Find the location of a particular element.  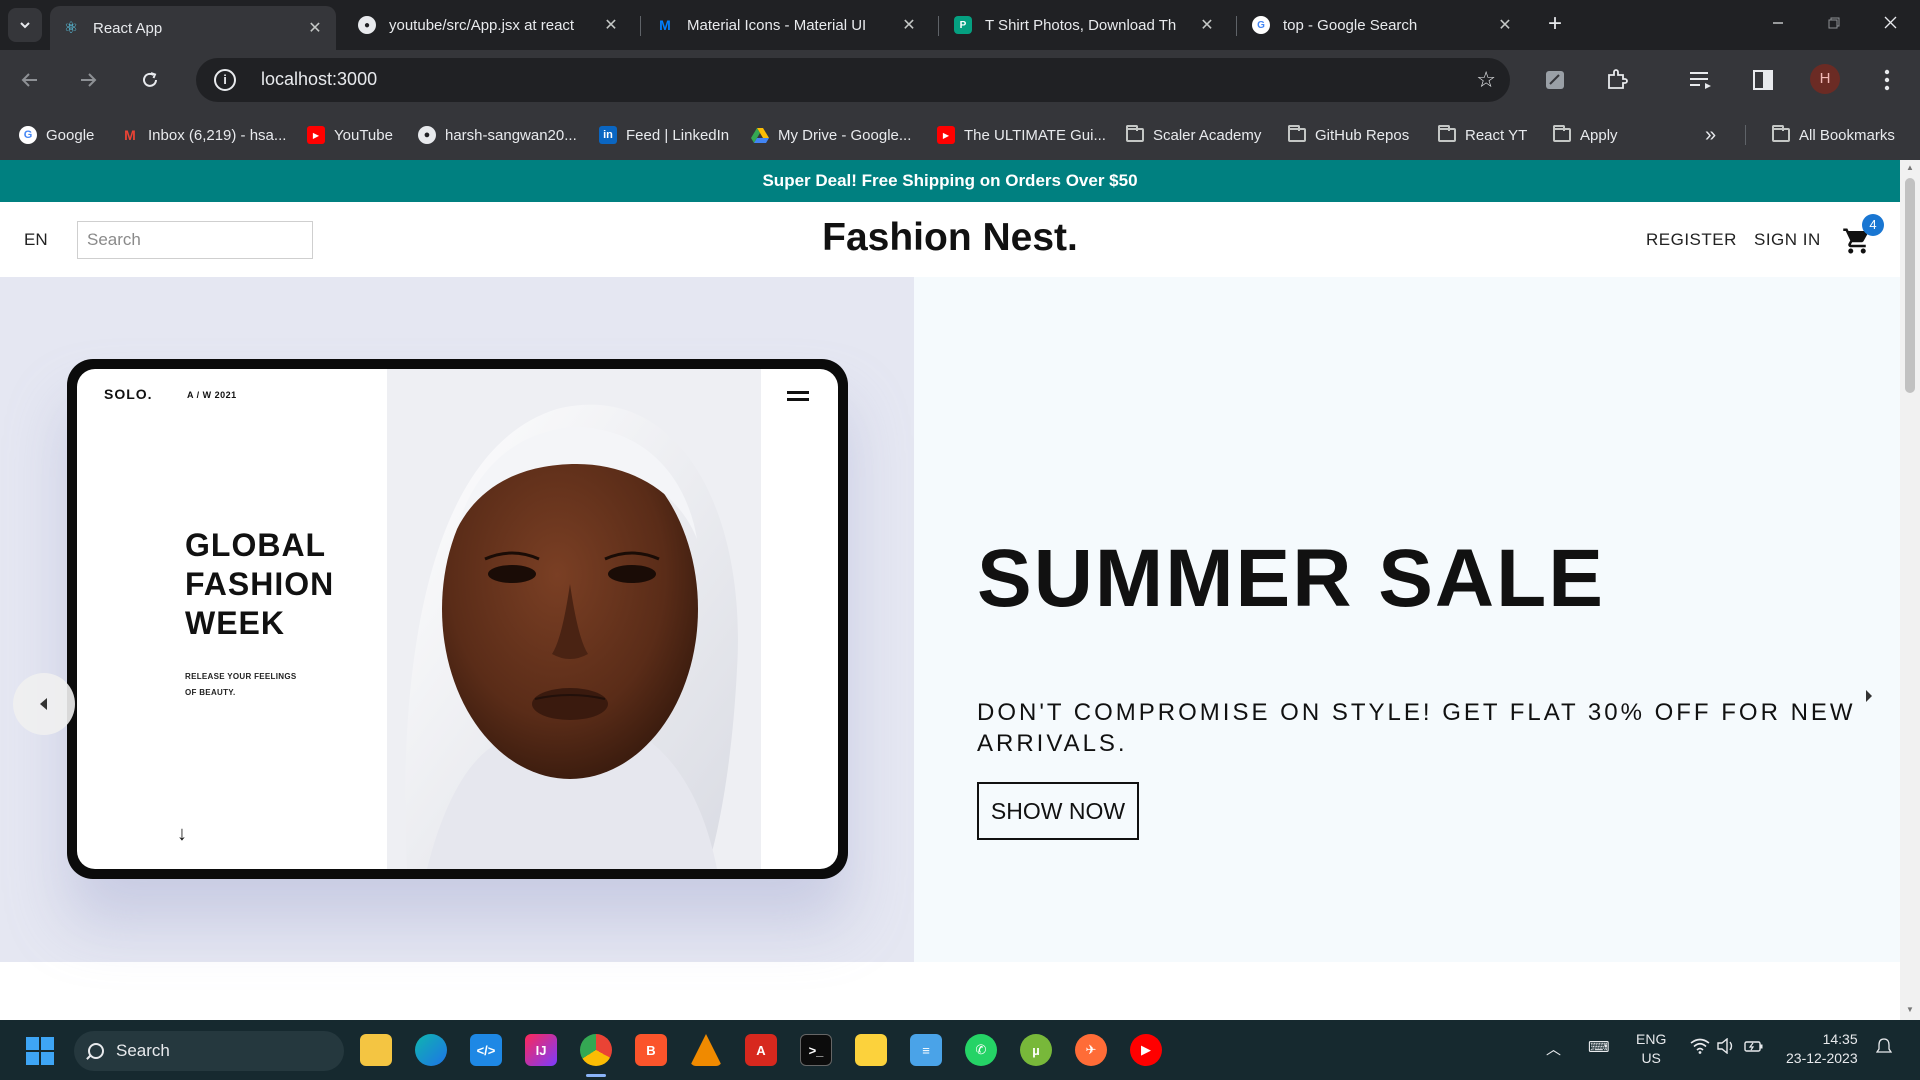

tab-react-app: ⚛ React App ✕ is located at coordinates (193, 28).